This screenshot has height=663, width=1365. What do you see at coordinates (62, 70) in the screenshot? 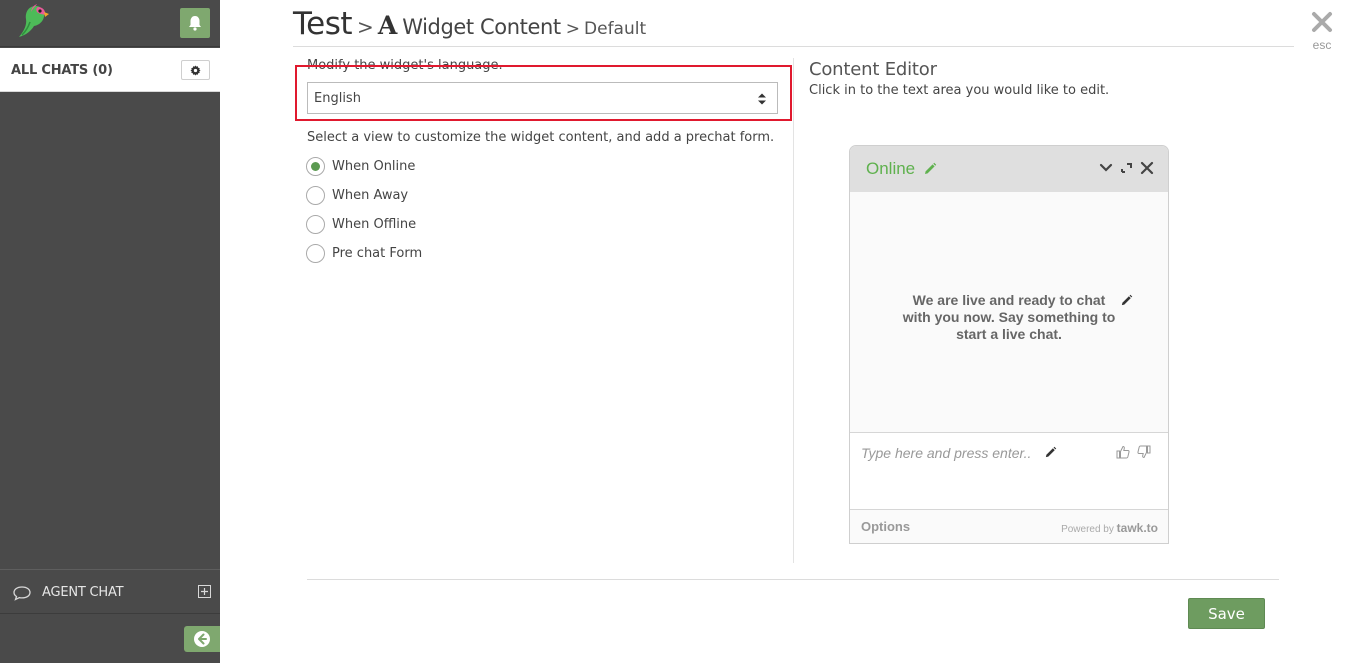
I see `all-chats-label: ALL CHATS (0)` at bounding box center [62, 70].